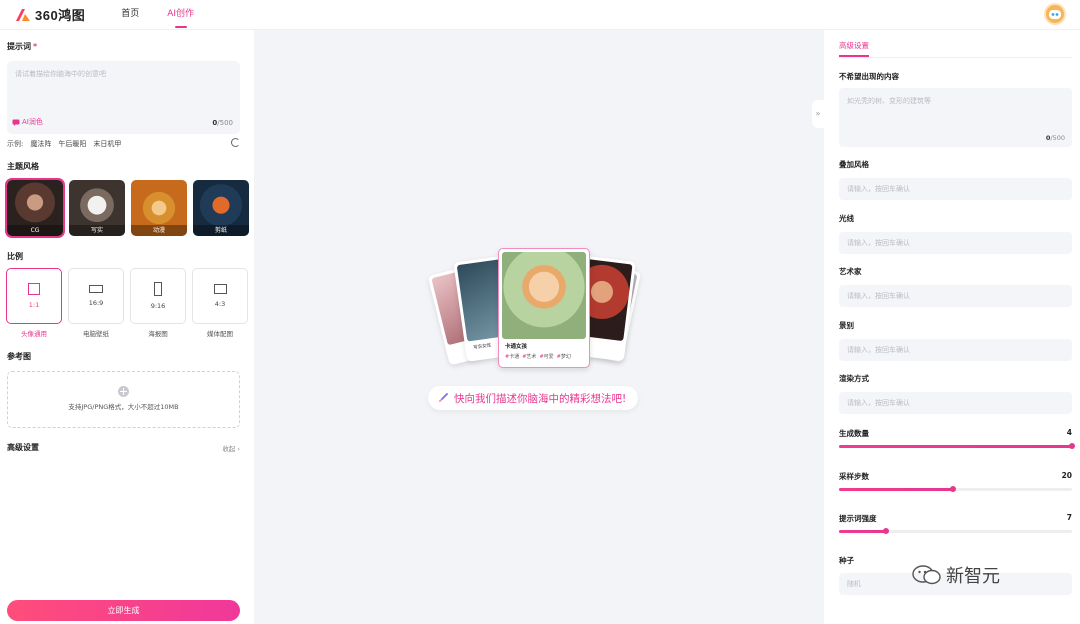 The image size is (1080, 624). Describe the element at coordinates (846, 560) in the screenshot. I see `seed-label: 种子` at that location.